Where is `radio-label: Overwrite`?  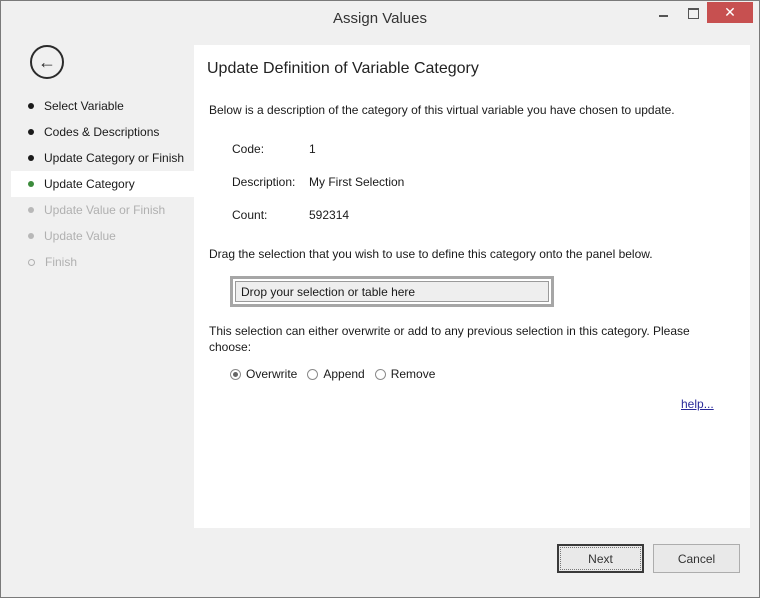 radio-label: Overwrite is located at coordinates (272, 374).